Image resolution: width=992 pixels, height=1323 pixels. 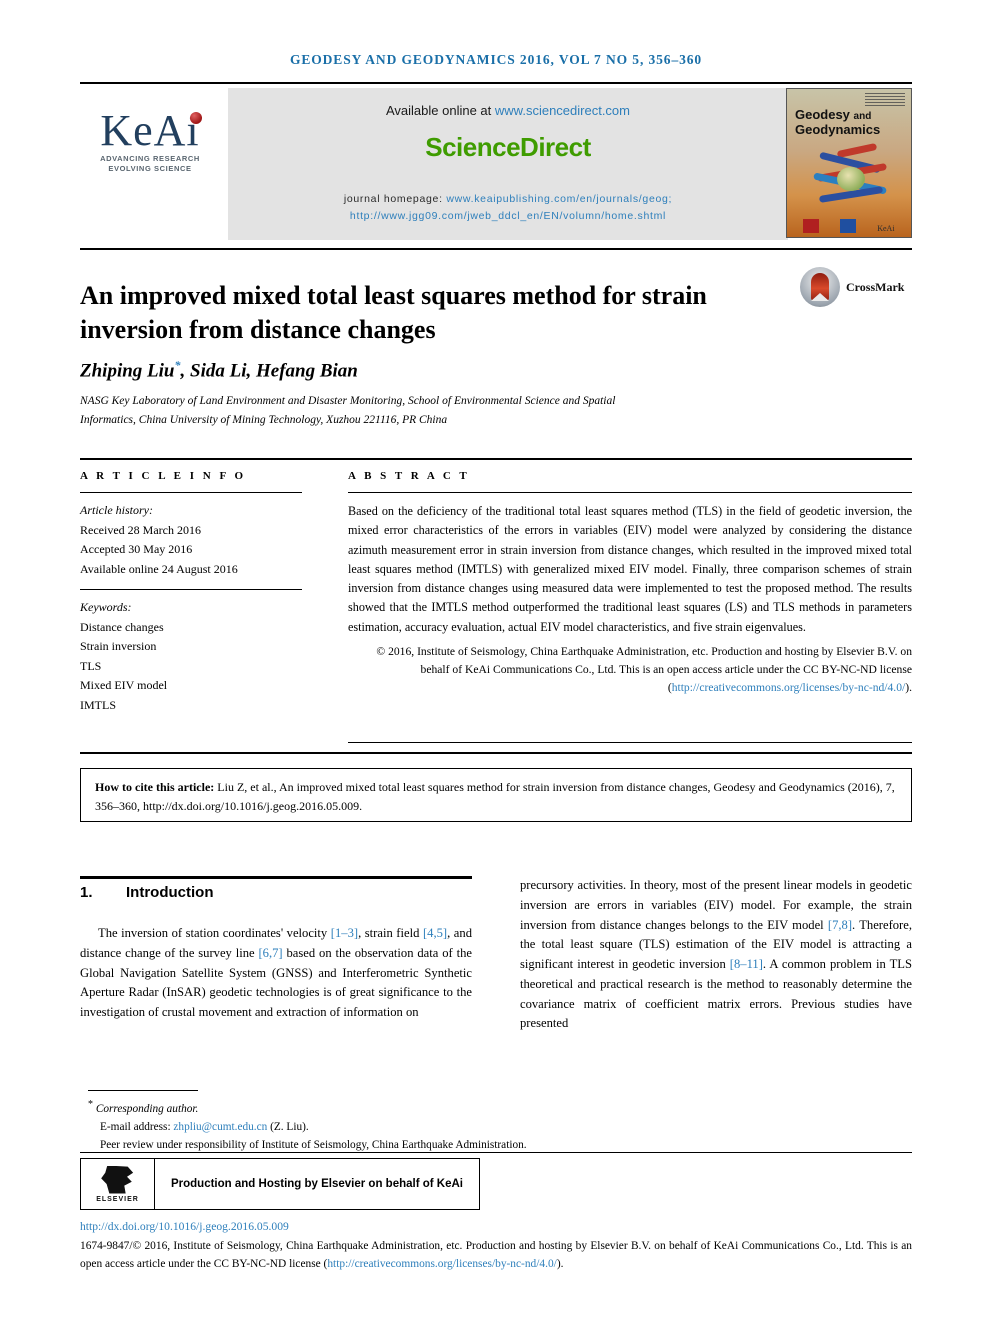 I want to click on introduction-rule, so click(x=276, y=877).